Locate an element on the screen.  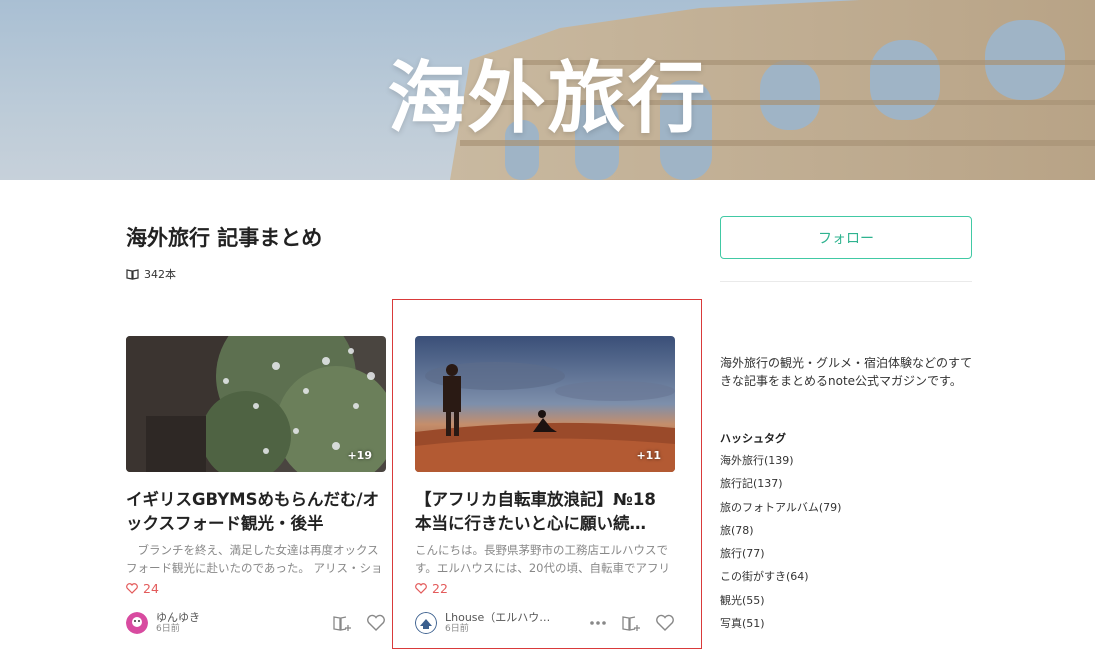
hero-title: 海外旅行 is located at coordinates (547, 99).